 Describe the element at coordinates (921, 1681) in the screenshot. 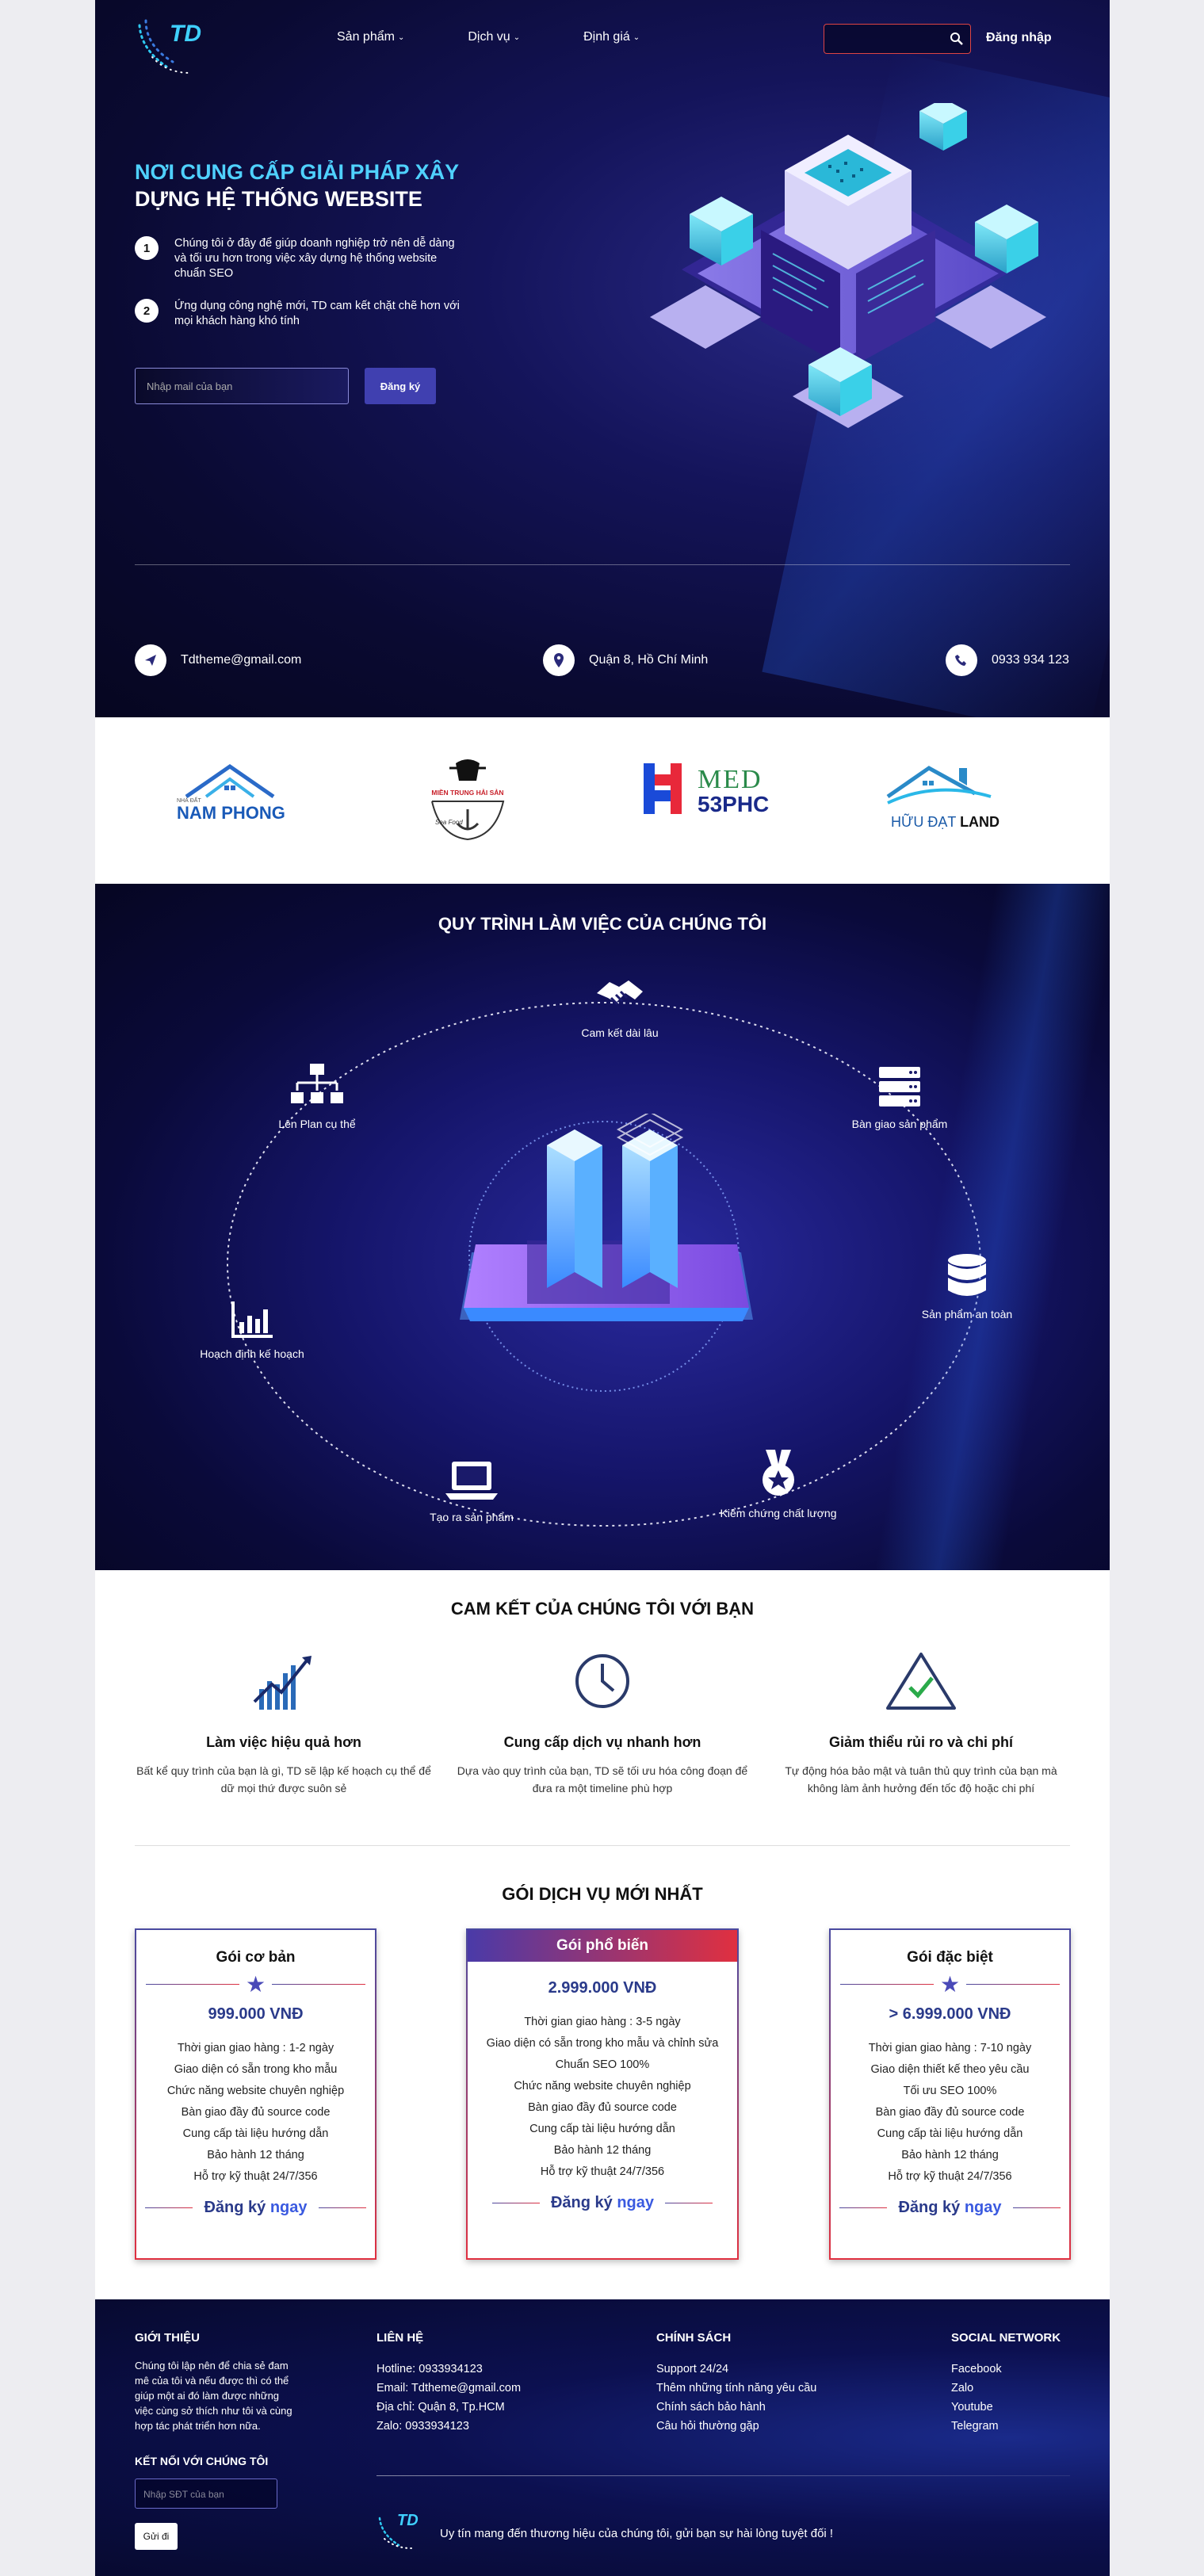

I see `warning-check-icon` at that location.